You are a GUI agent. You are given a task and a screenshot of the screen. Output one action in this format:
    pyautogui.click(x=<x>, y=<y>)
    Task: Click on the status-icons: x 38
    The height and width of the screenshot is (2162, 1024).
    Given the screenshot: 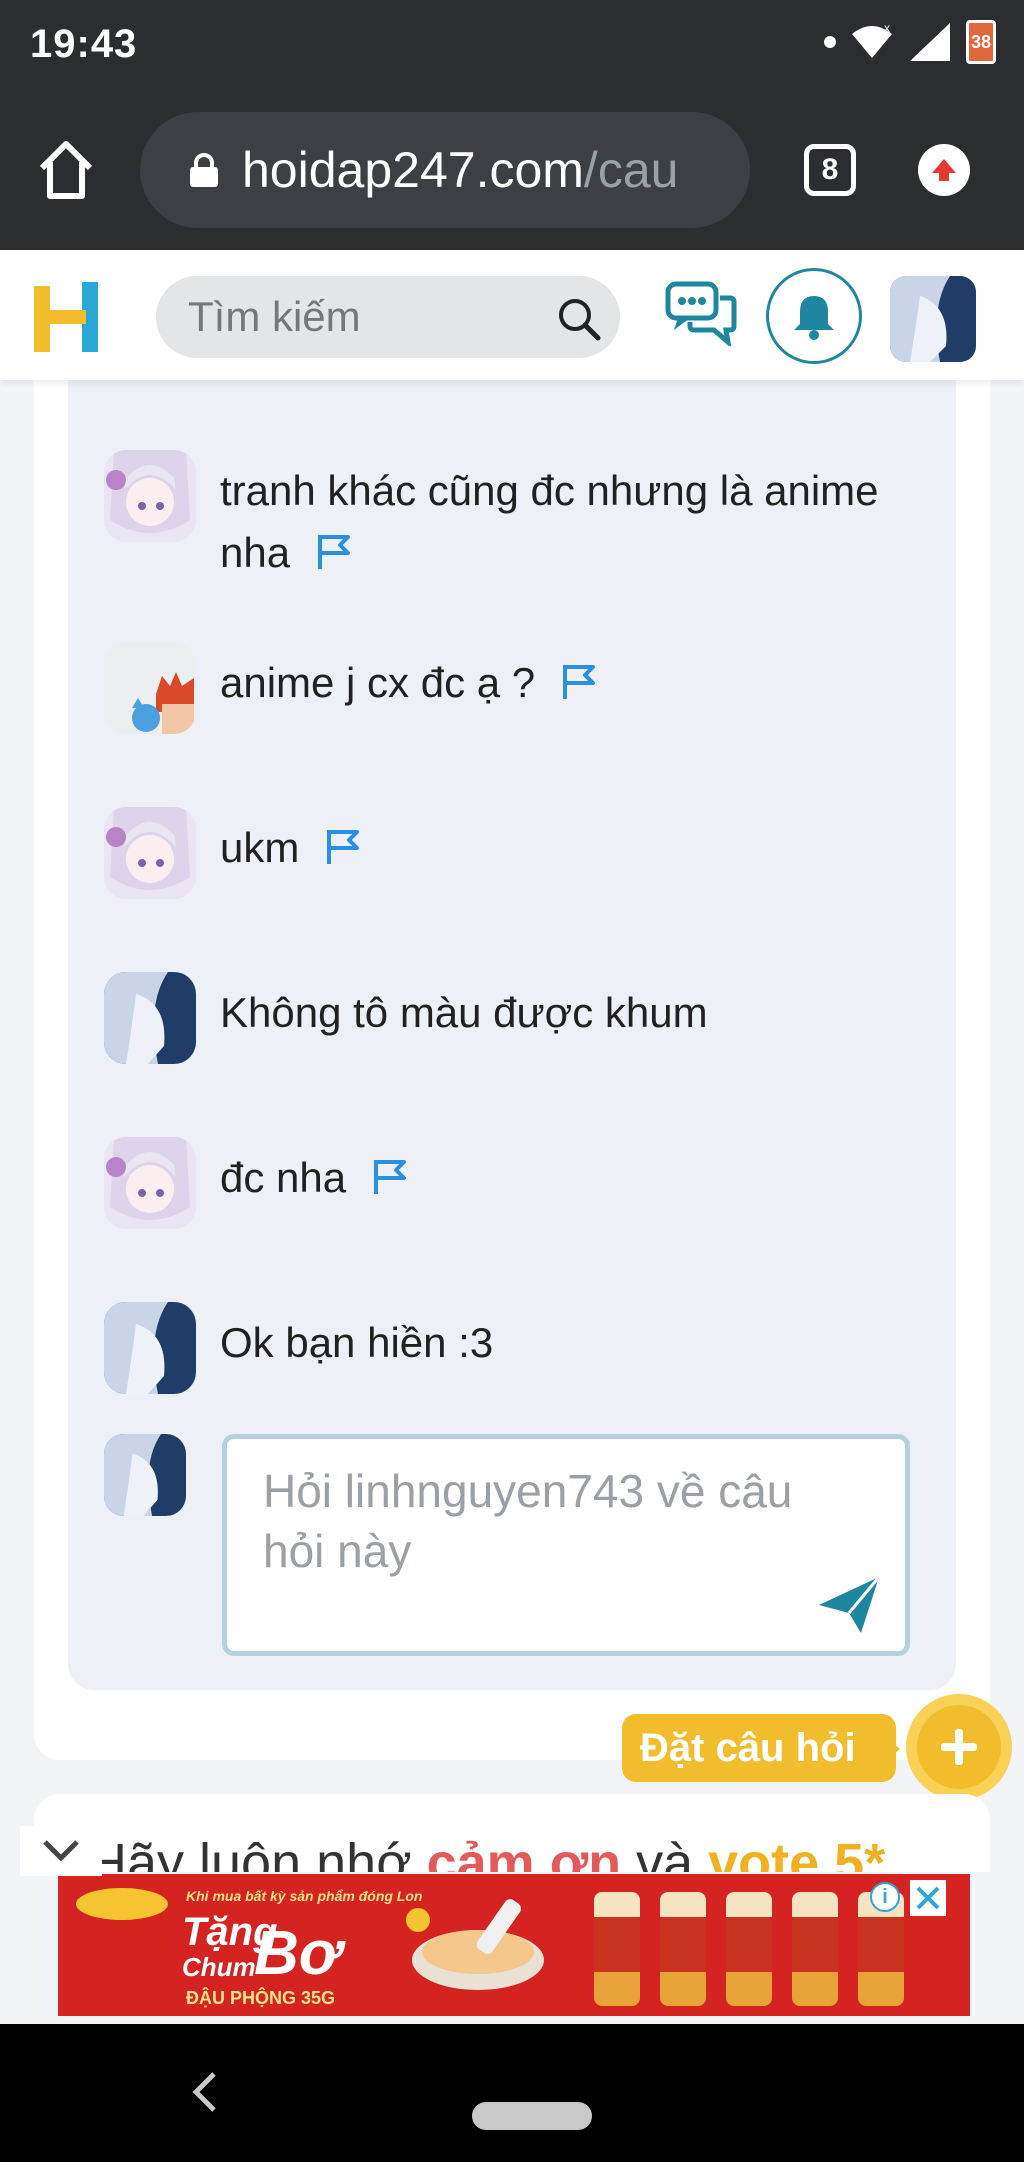 What is the action you would take?
    pyautogui.click(x=910, y=42)
    